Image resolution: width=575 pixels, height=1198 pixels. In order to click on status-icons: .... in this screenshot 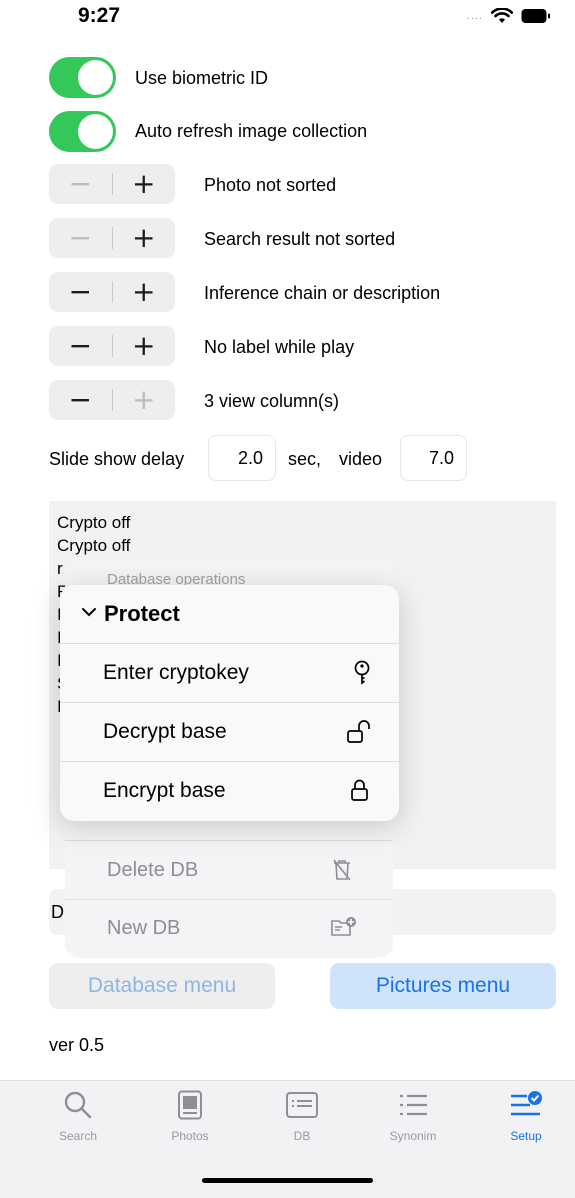, I will do `click(509, 16)`.